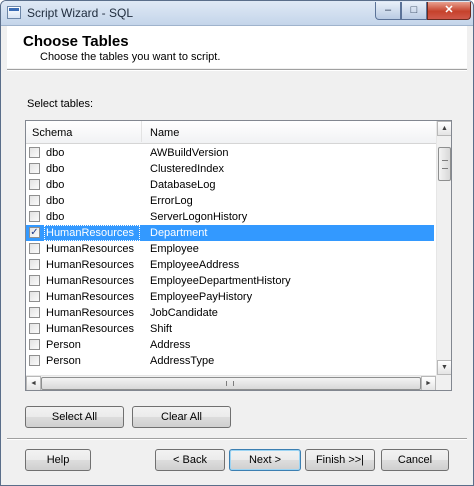 The image size is (474, 486). Describe the element at coordinates (388, 11) in the screenshot. I see `minimize-button: –` at that location.